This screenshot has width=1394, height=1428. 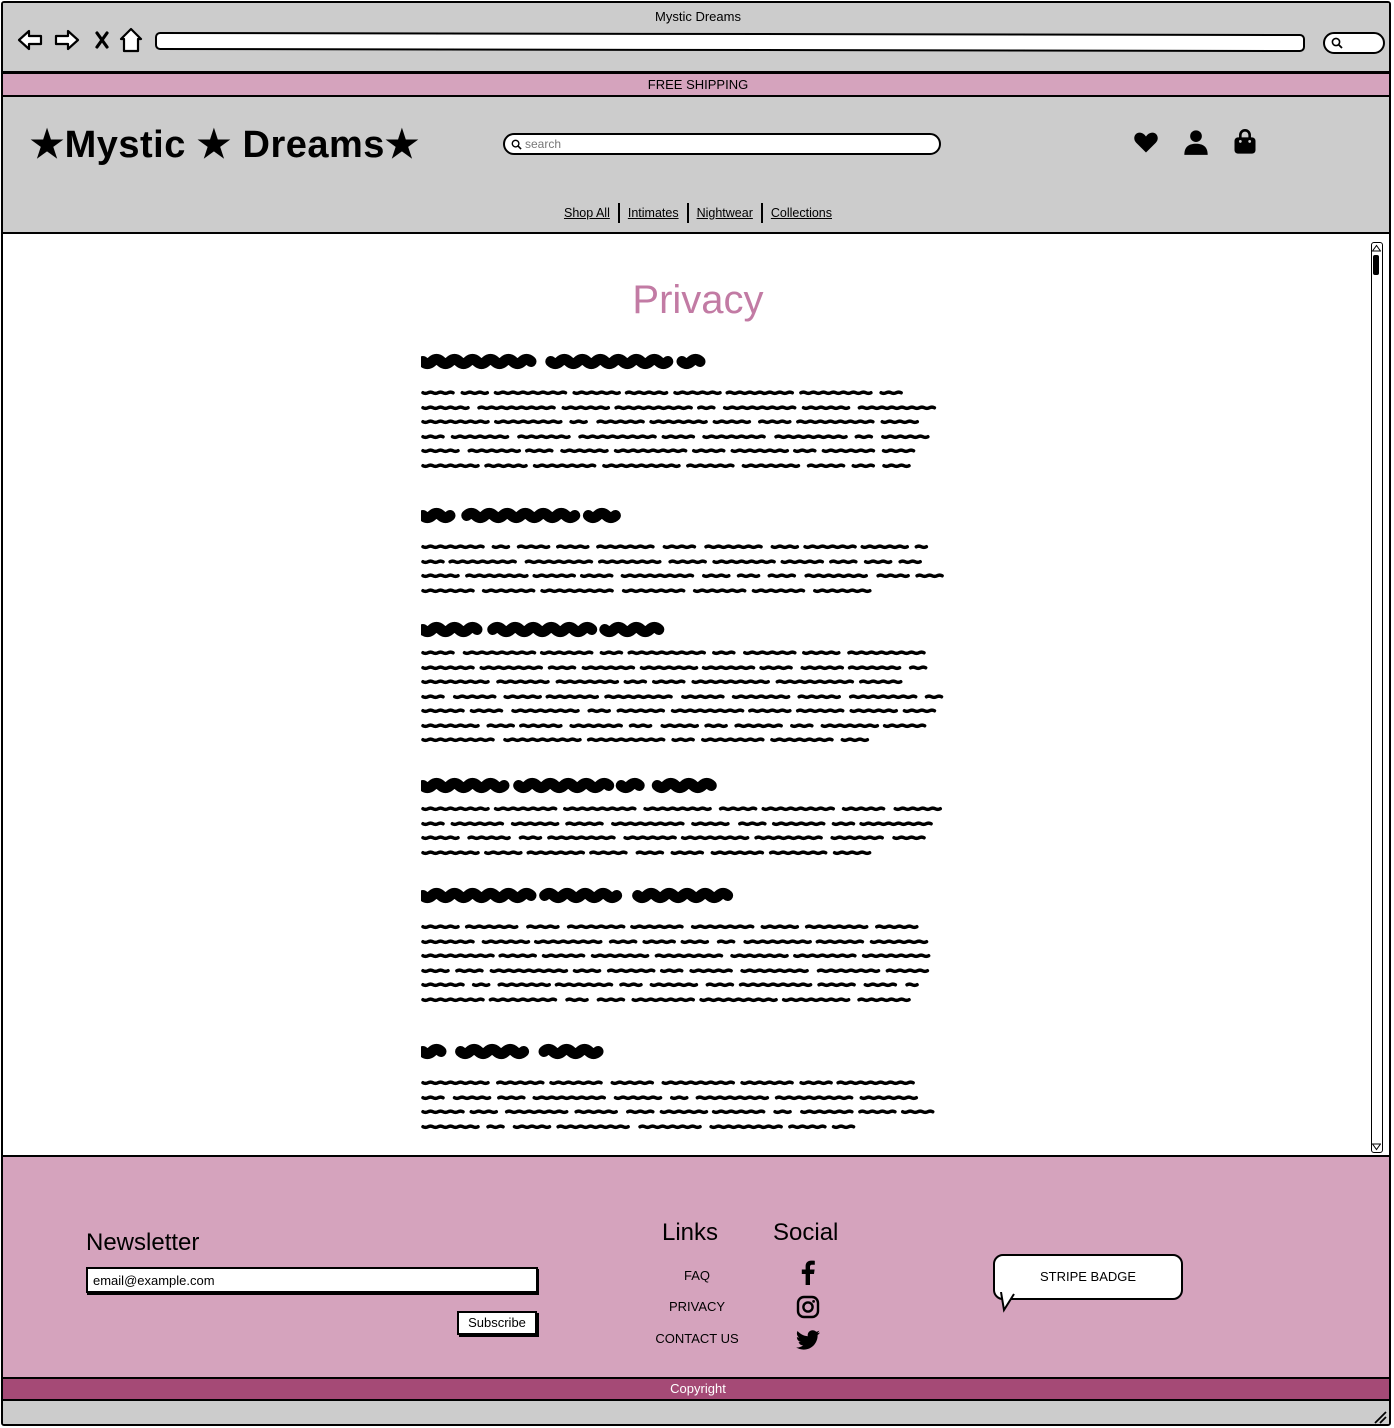 I want to click on forward-arrow-icon, so click(x=67, y=40).